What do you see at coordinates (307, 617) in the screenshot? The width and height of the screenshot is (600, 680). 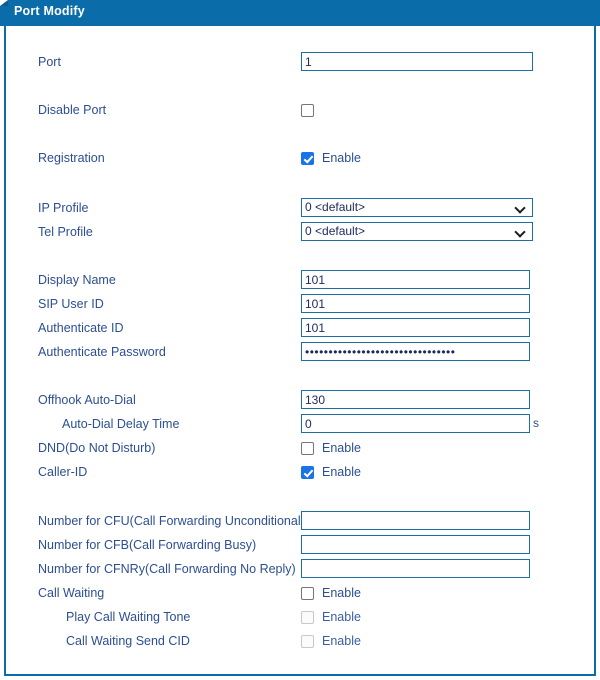 I see `play-call-waiting-tone-checkbox` at bounding box center [307, 617].